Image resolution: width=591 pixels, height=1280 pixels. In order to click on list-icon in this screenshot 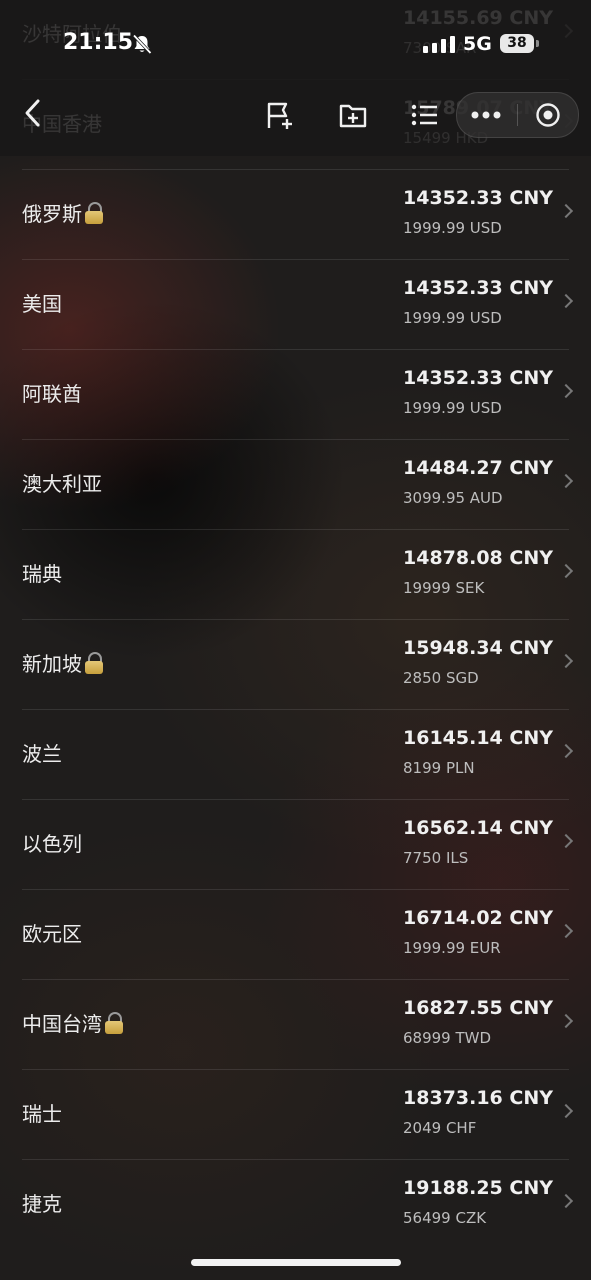, I will do `click(425, 115)`.